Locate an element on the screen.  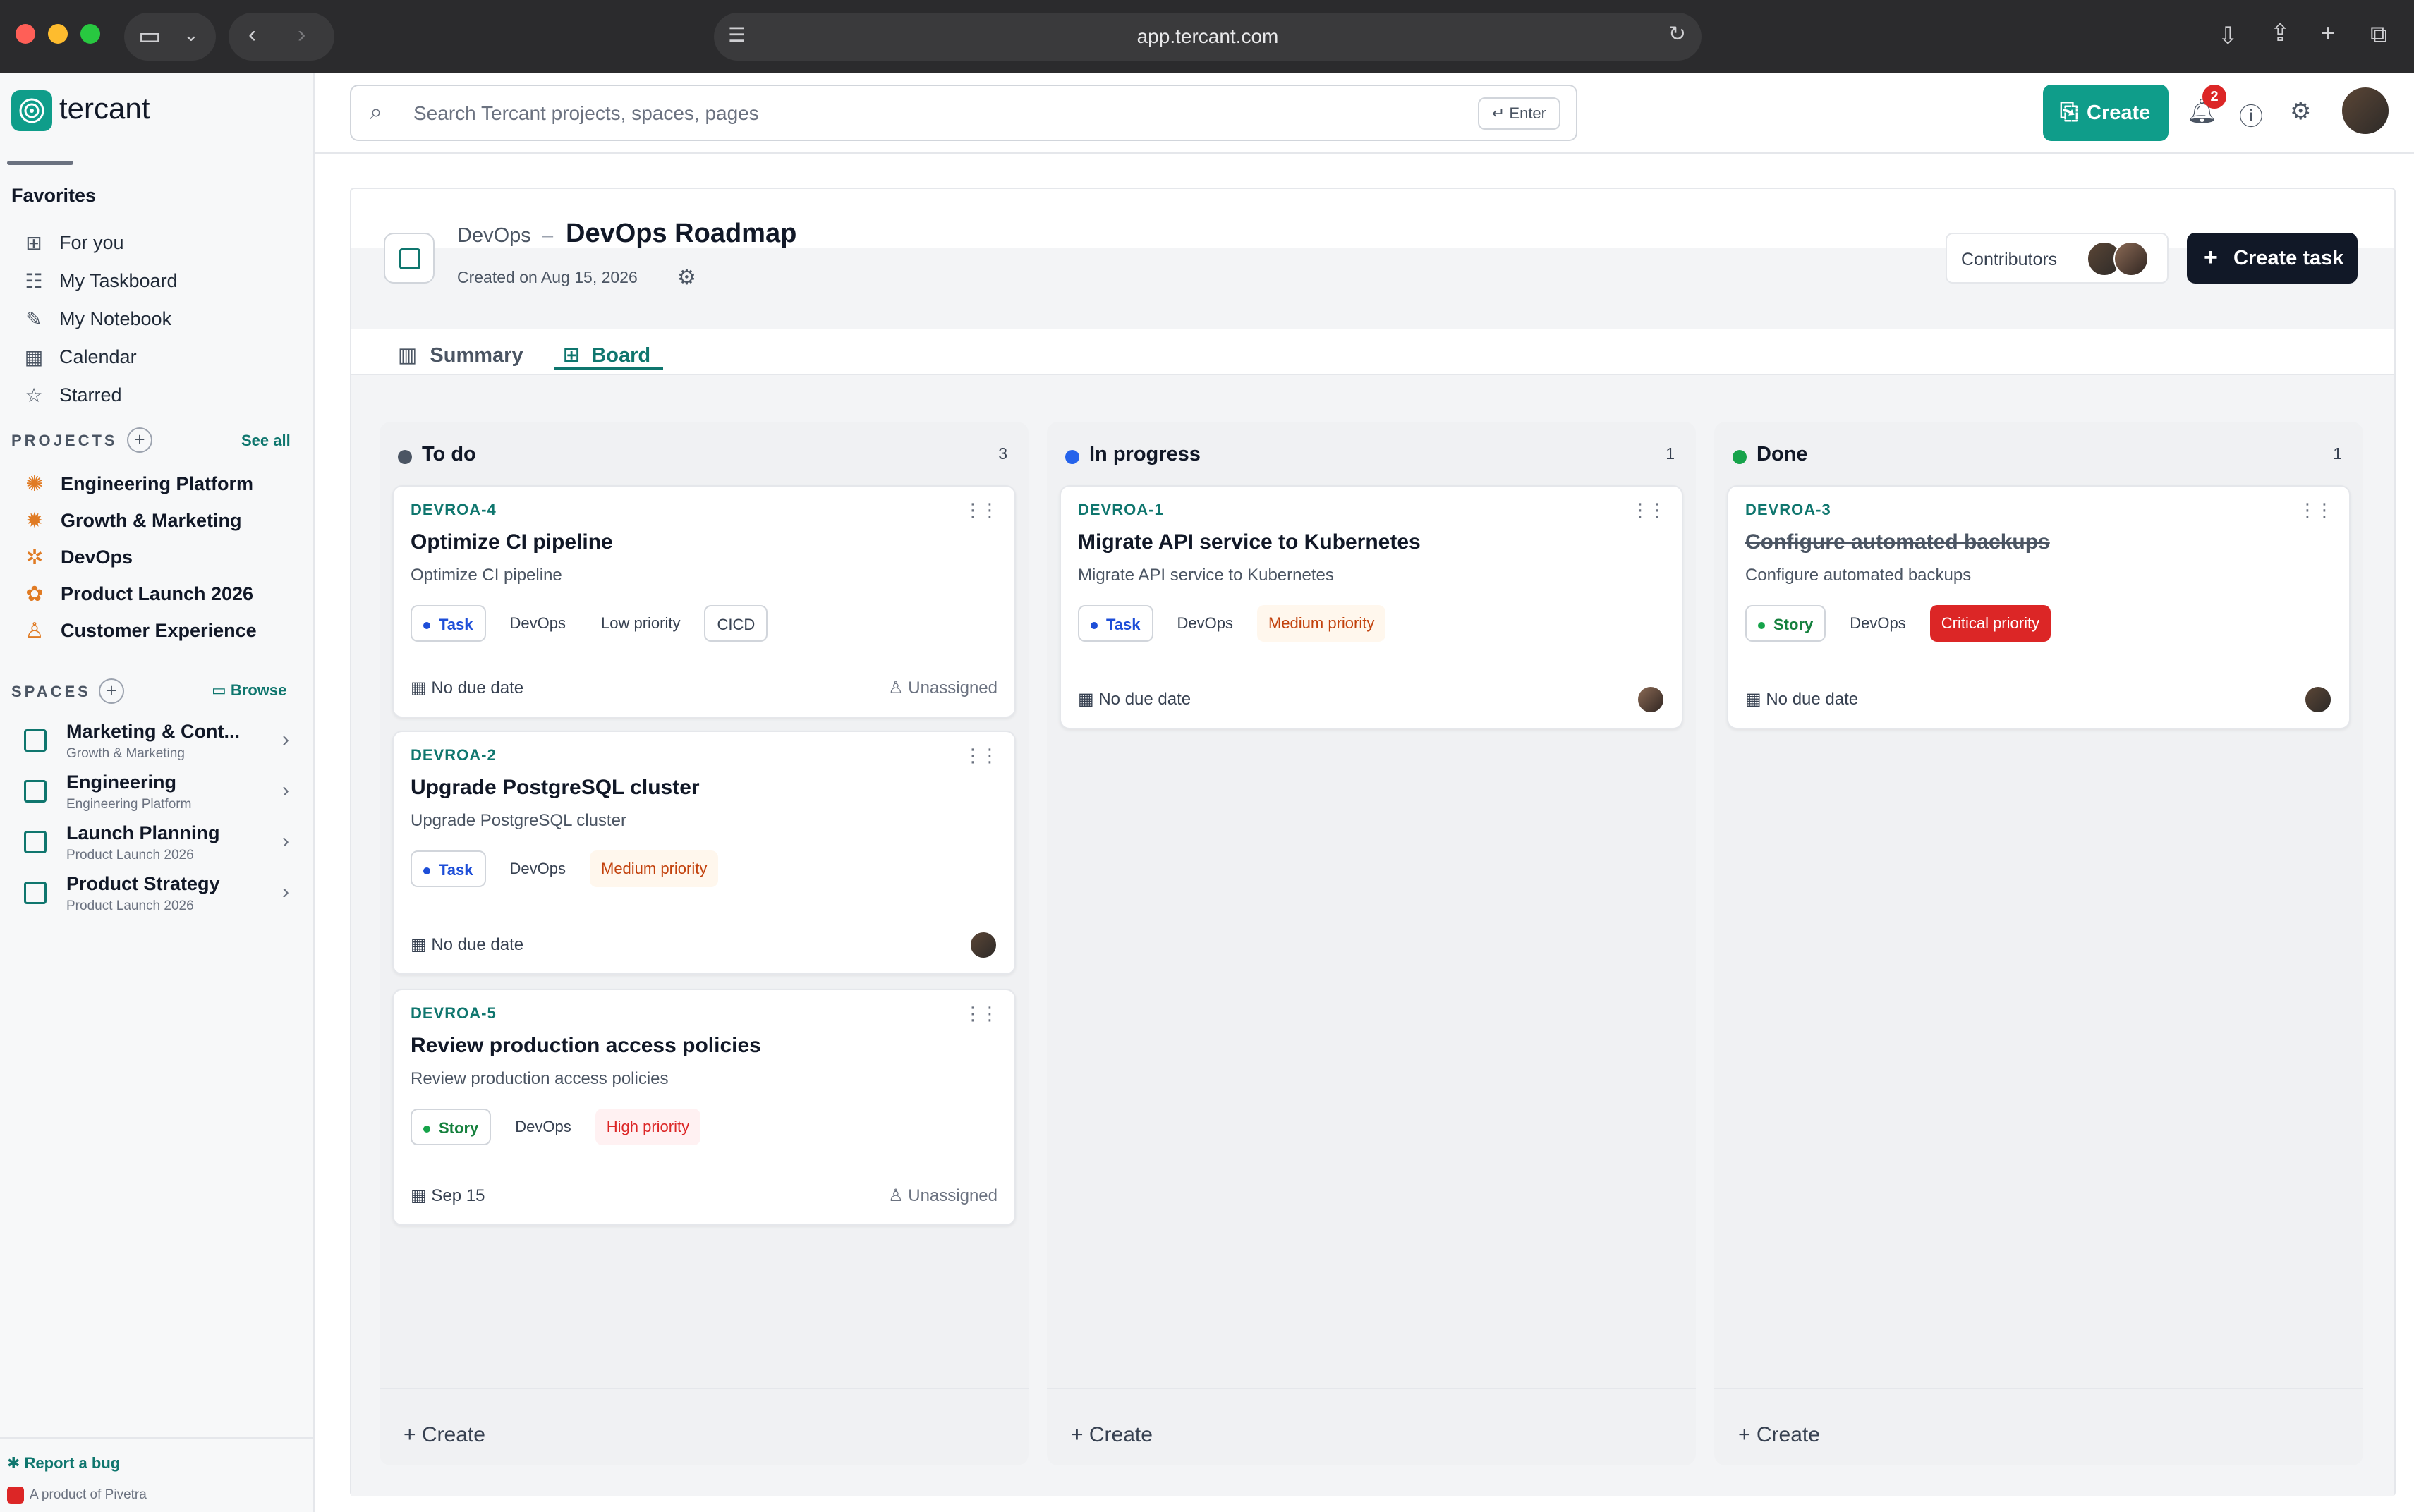
sidebar-item-starred: ☆ Starred is located at coordinates (71, 394).